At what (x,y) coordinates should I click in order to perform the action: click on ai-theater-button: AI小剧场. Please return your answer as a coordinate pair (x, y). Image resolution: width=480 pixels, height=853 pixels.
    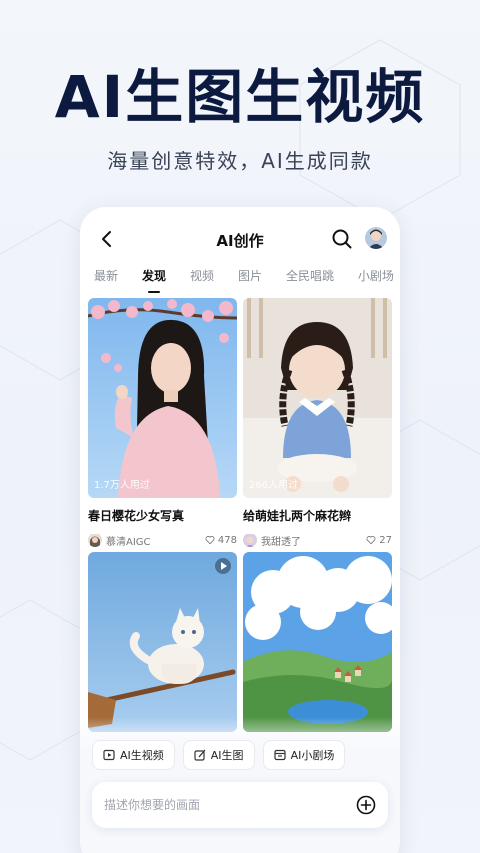
    Looking at the image, I should click on (304, 755).